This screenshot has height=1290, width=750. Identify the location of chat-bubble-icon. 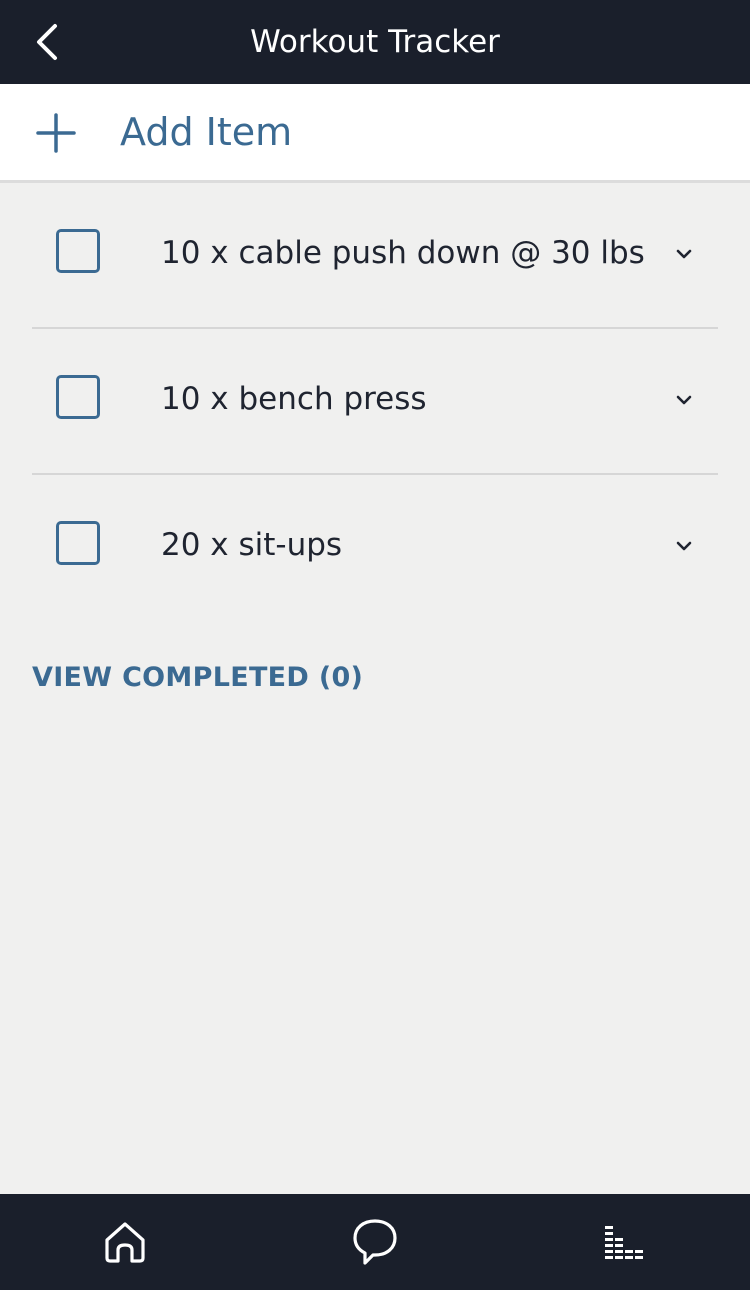
(375, 1242).